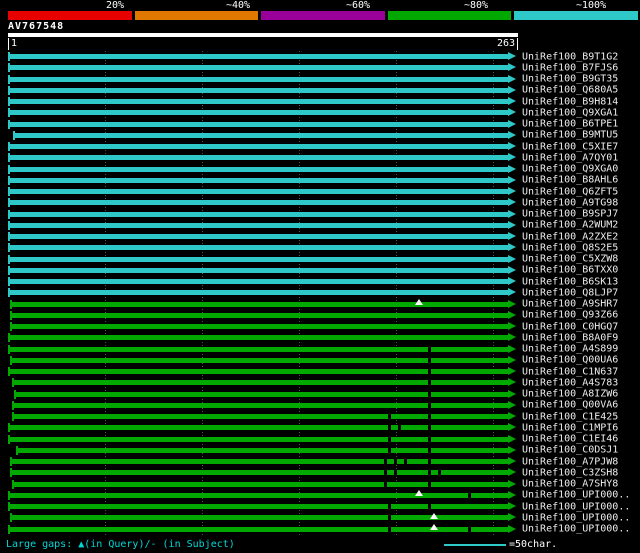 Image resolution: width=640 pixels, height=553 pixels. What do you see at coordinates (570, 360) in the screenshot?
I see `hit-id-label: UniRef100_Q00UA6` at bounding box center [570, 360].